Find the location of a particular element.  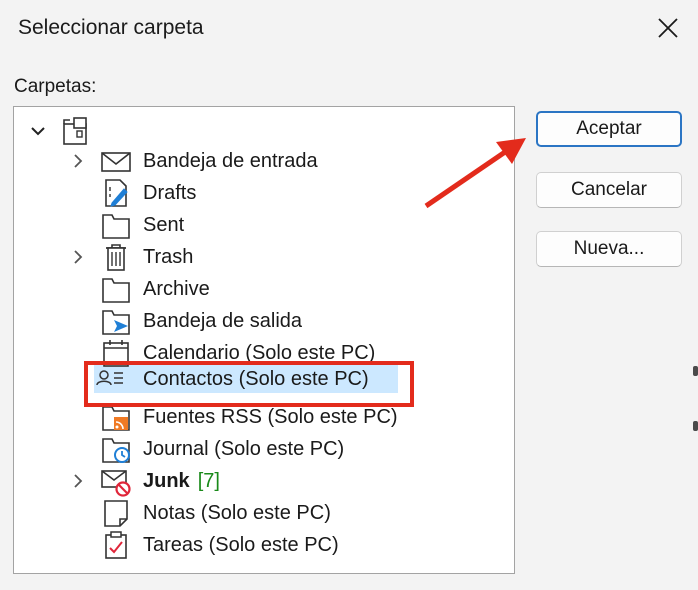

tree-item-label: Bandeja de salida is located at coordinates (223, 321).